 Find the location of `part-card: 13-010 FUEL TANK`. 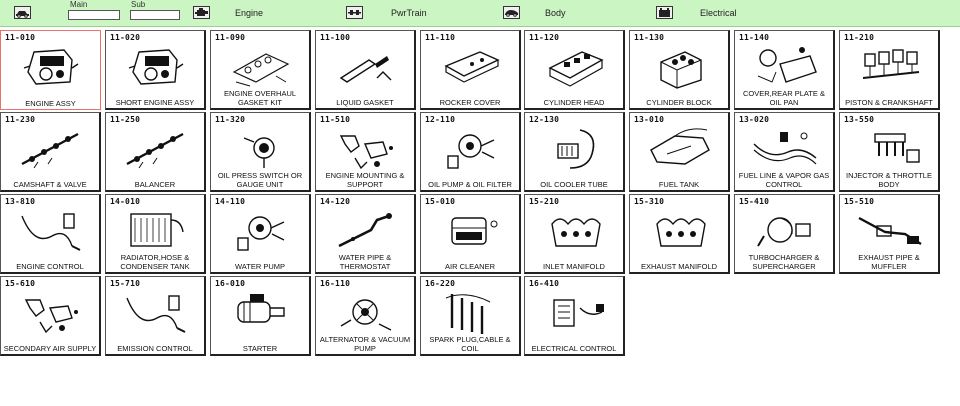

part-card: 13-010 FUEL TANK is located at coordinates (679, 152).